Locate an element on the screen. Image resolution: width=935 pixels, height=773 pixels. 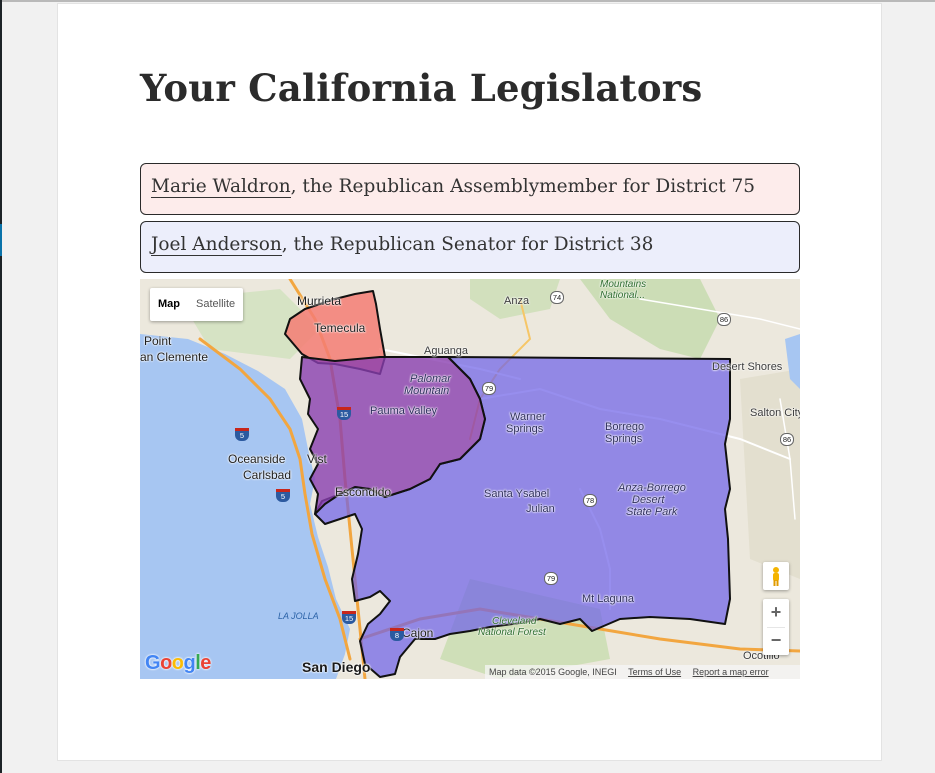
place-label: San Diego is located at coordinates (336, 667).